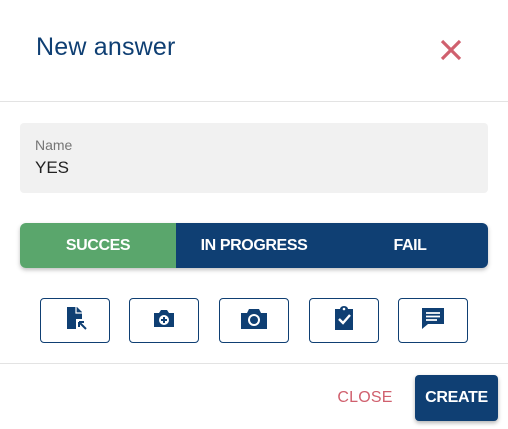 This screenshot has height=429, width=508. Describe the element at coordinates (365, 398) in the screenshot. I see `close-button: CLOSE` at that location.